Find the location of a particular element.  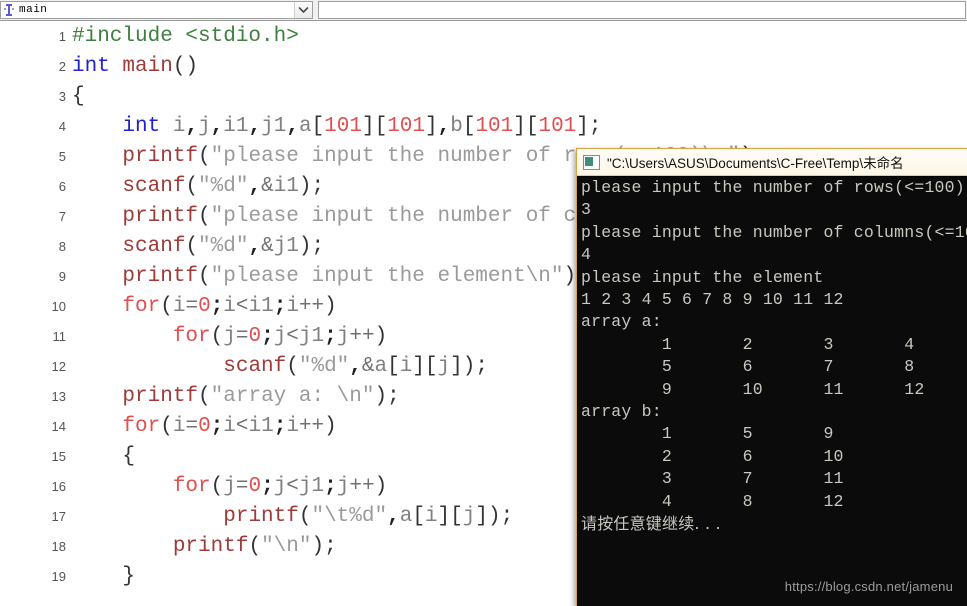

code-line-text: for(j=0;j<j1;j++) is located at coordinates (229, 486).